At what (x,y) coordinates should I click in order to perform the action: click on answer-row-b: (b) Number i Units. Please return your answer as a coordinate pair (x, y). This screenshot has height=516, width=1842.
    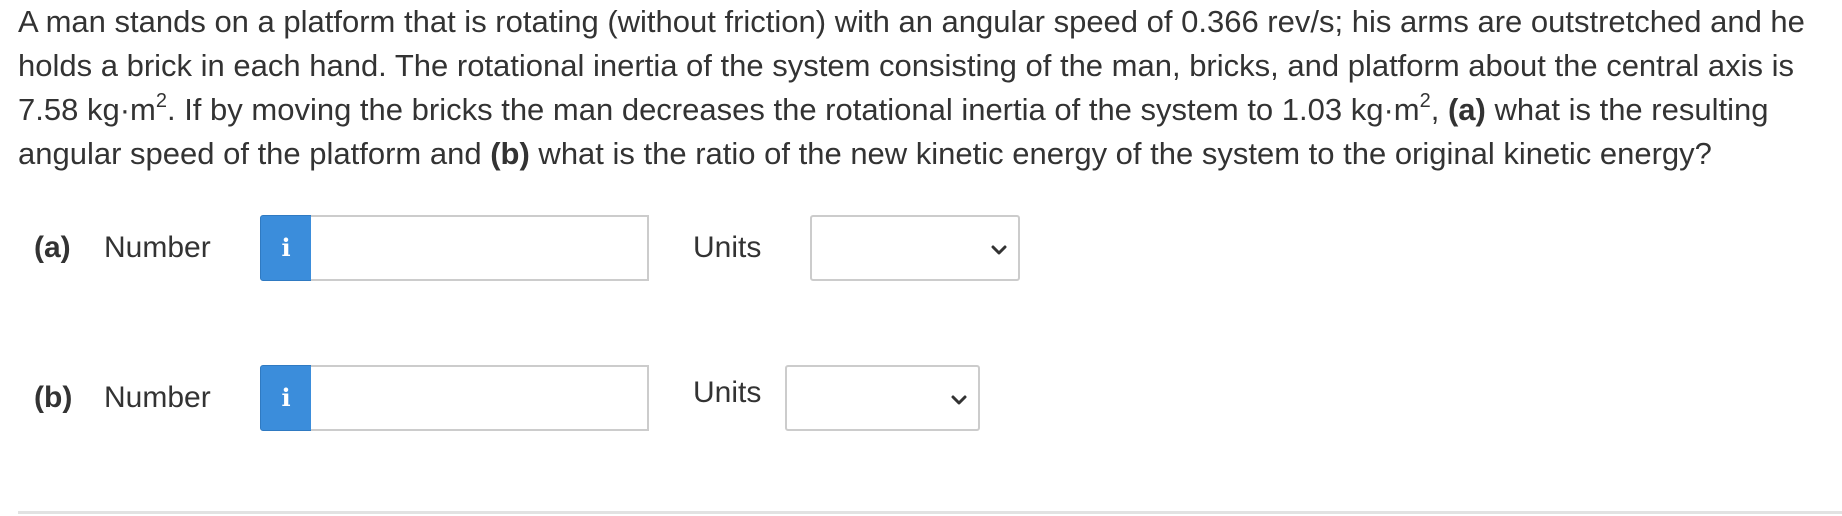
    Looking at the image, I should click on (921, 398).